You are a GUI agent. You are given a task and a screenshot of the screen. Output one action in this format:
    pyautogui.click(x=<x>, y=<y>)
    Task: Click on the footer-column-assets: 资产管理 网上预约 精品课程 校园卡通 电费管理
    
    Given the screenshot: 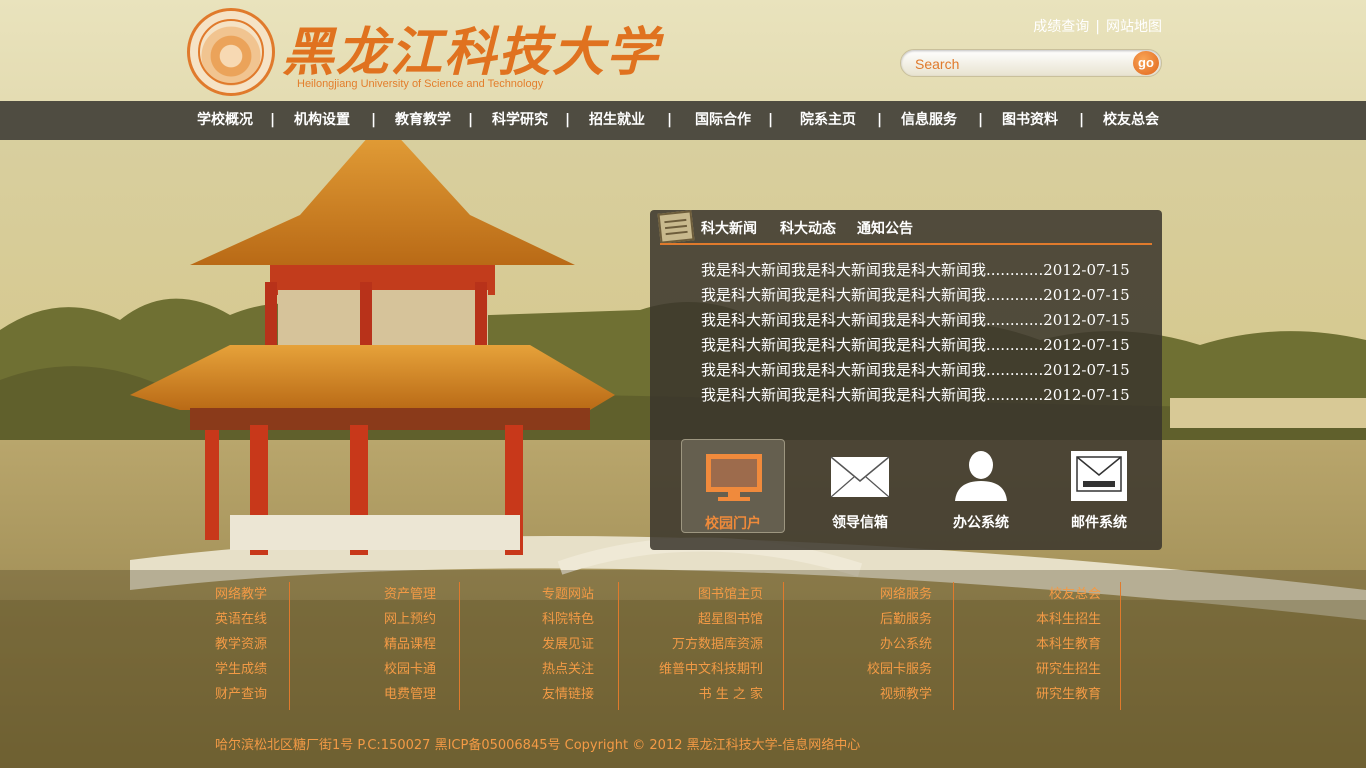 What is the action you would take?
    pyautogui.click(x=410, y=644)
    